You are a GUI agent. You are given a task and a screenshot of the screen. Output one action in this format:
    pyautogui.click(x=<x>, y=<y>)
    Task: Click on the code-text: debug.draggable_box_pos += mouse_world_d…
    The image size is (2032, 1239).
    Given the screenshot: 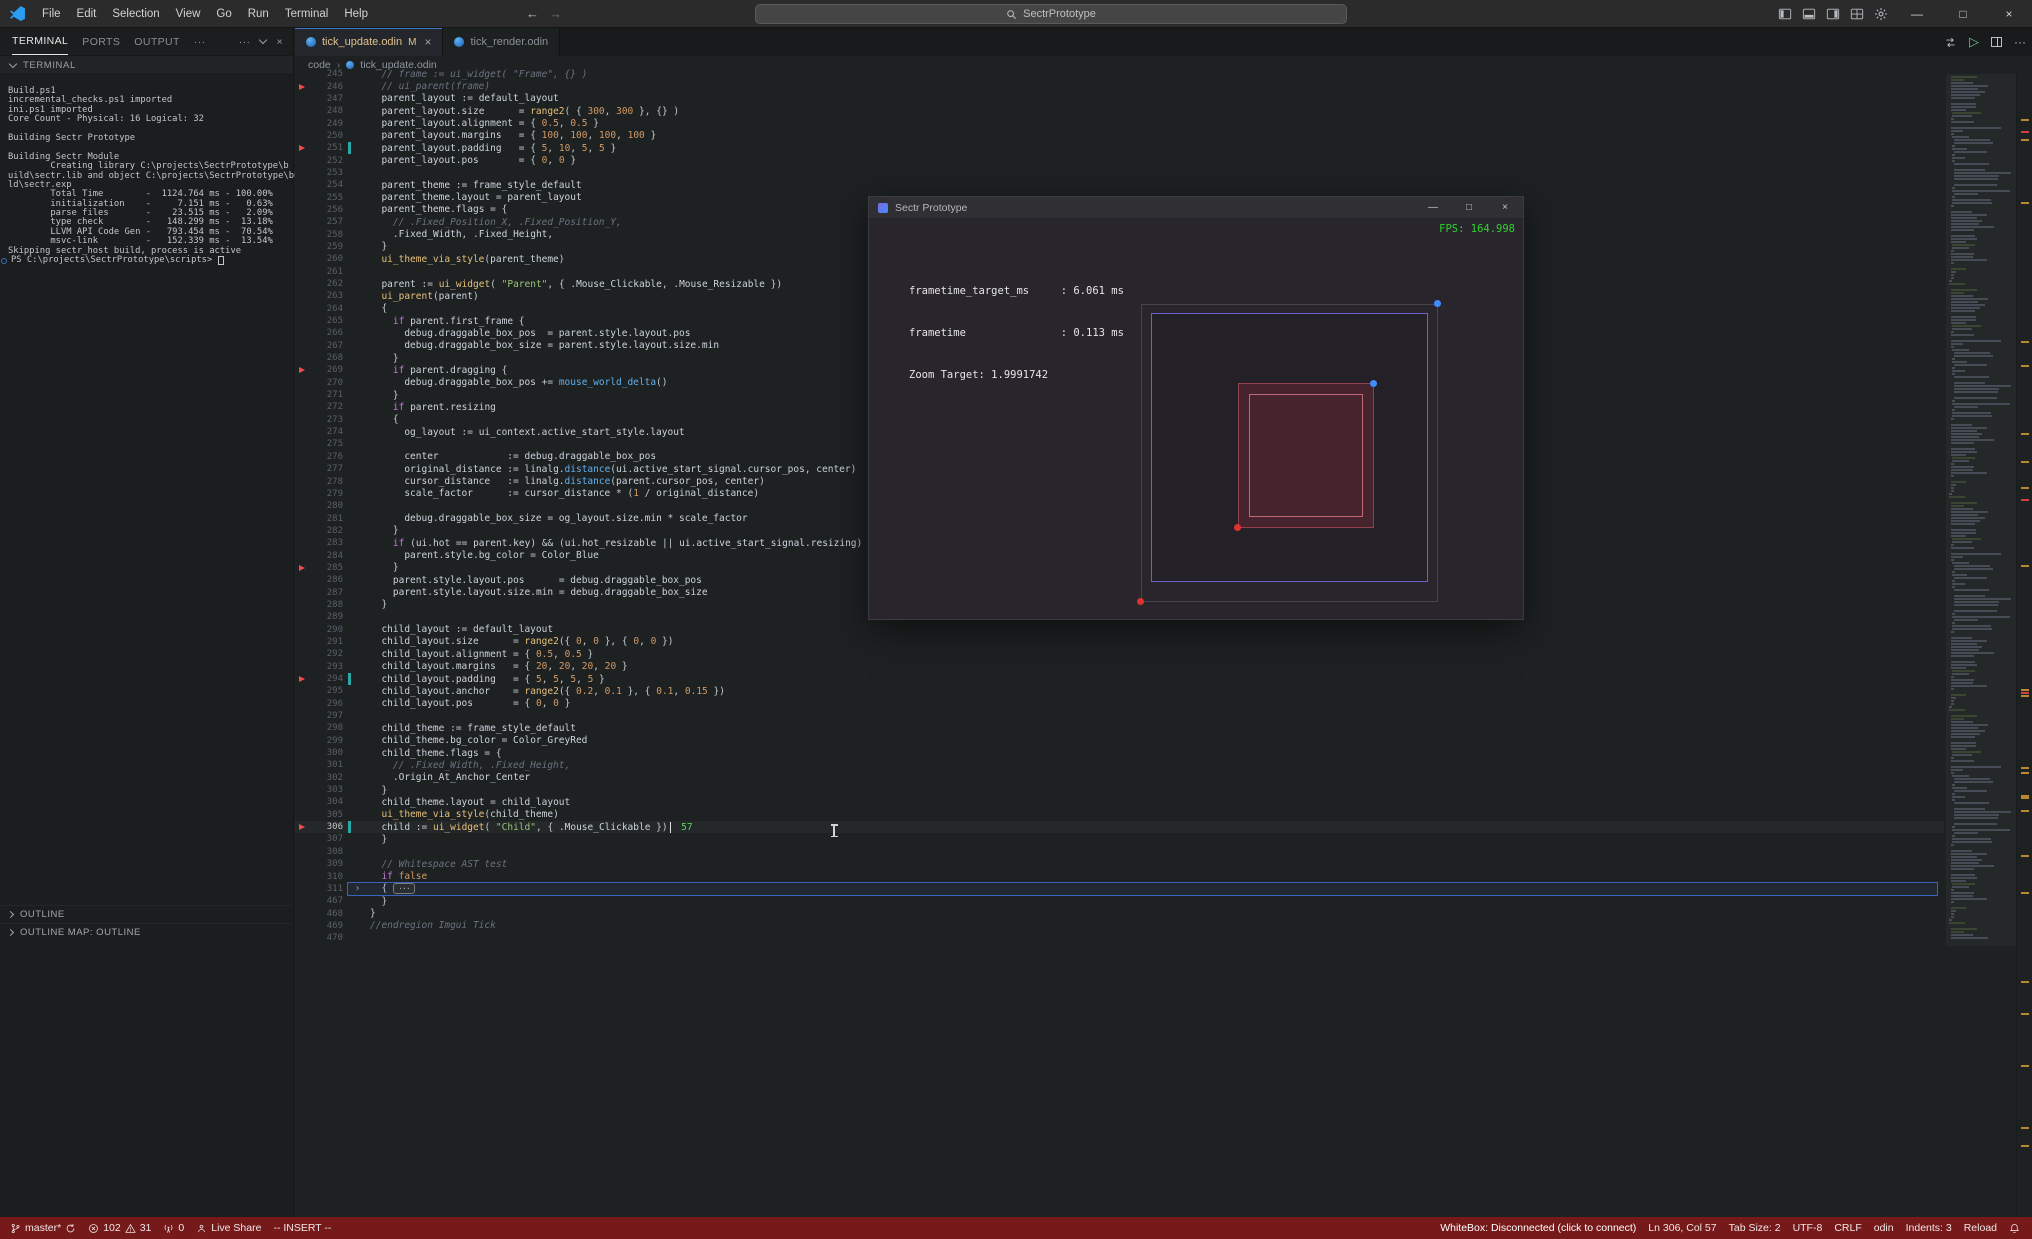 What is the action you would take?
    pyautogui.click(x=518, y=382)
    